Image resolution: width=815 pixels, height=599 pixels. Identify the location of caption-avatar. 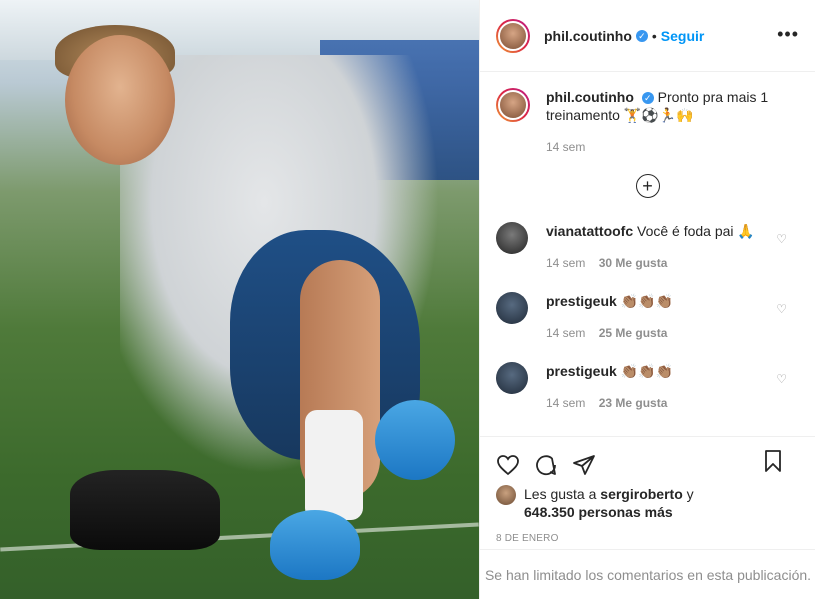
(513, 105).